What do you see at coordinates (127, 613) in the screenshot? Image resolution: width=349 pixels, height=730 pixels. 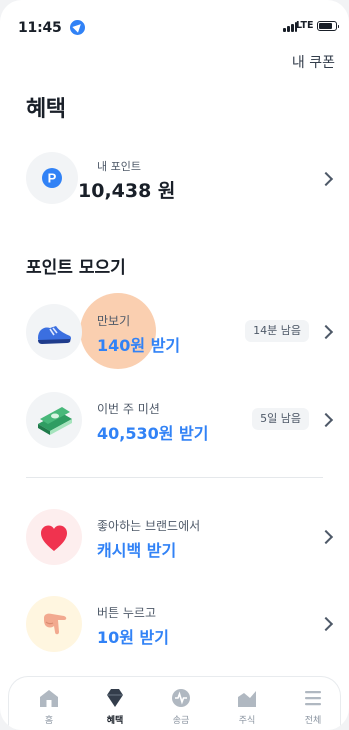 I see `button-press-label: 버튼 누르고` at bounding box center [127, 613].